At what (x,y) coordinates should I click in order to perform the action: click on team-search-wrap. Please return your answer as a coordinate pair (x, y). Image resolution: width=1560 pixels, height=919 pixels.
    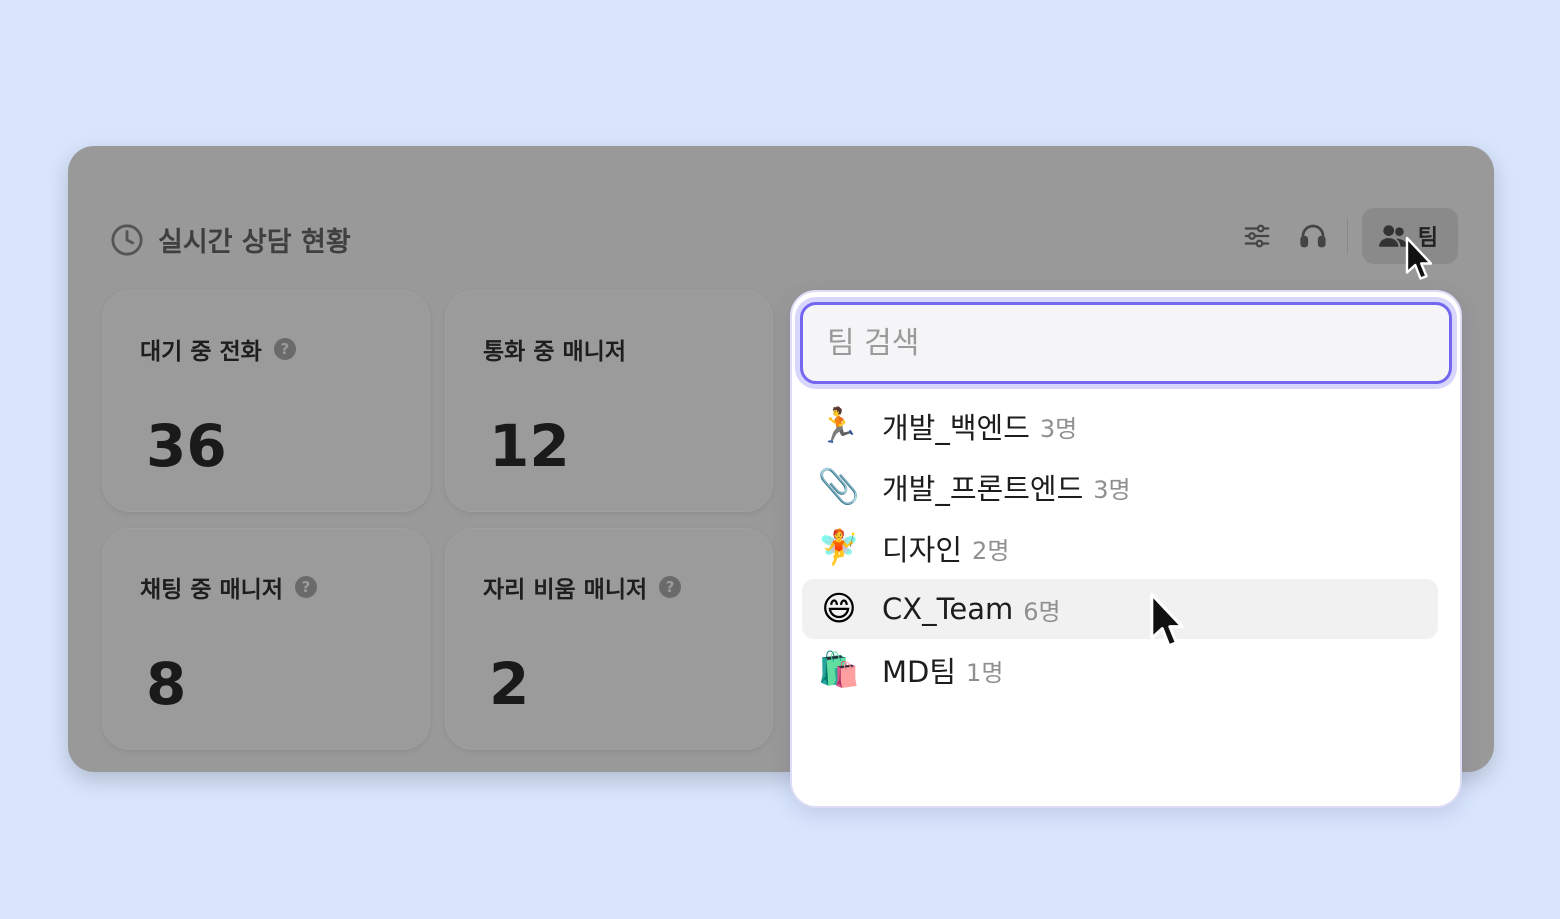
    Looking at the image, I should click on (1126, 343).